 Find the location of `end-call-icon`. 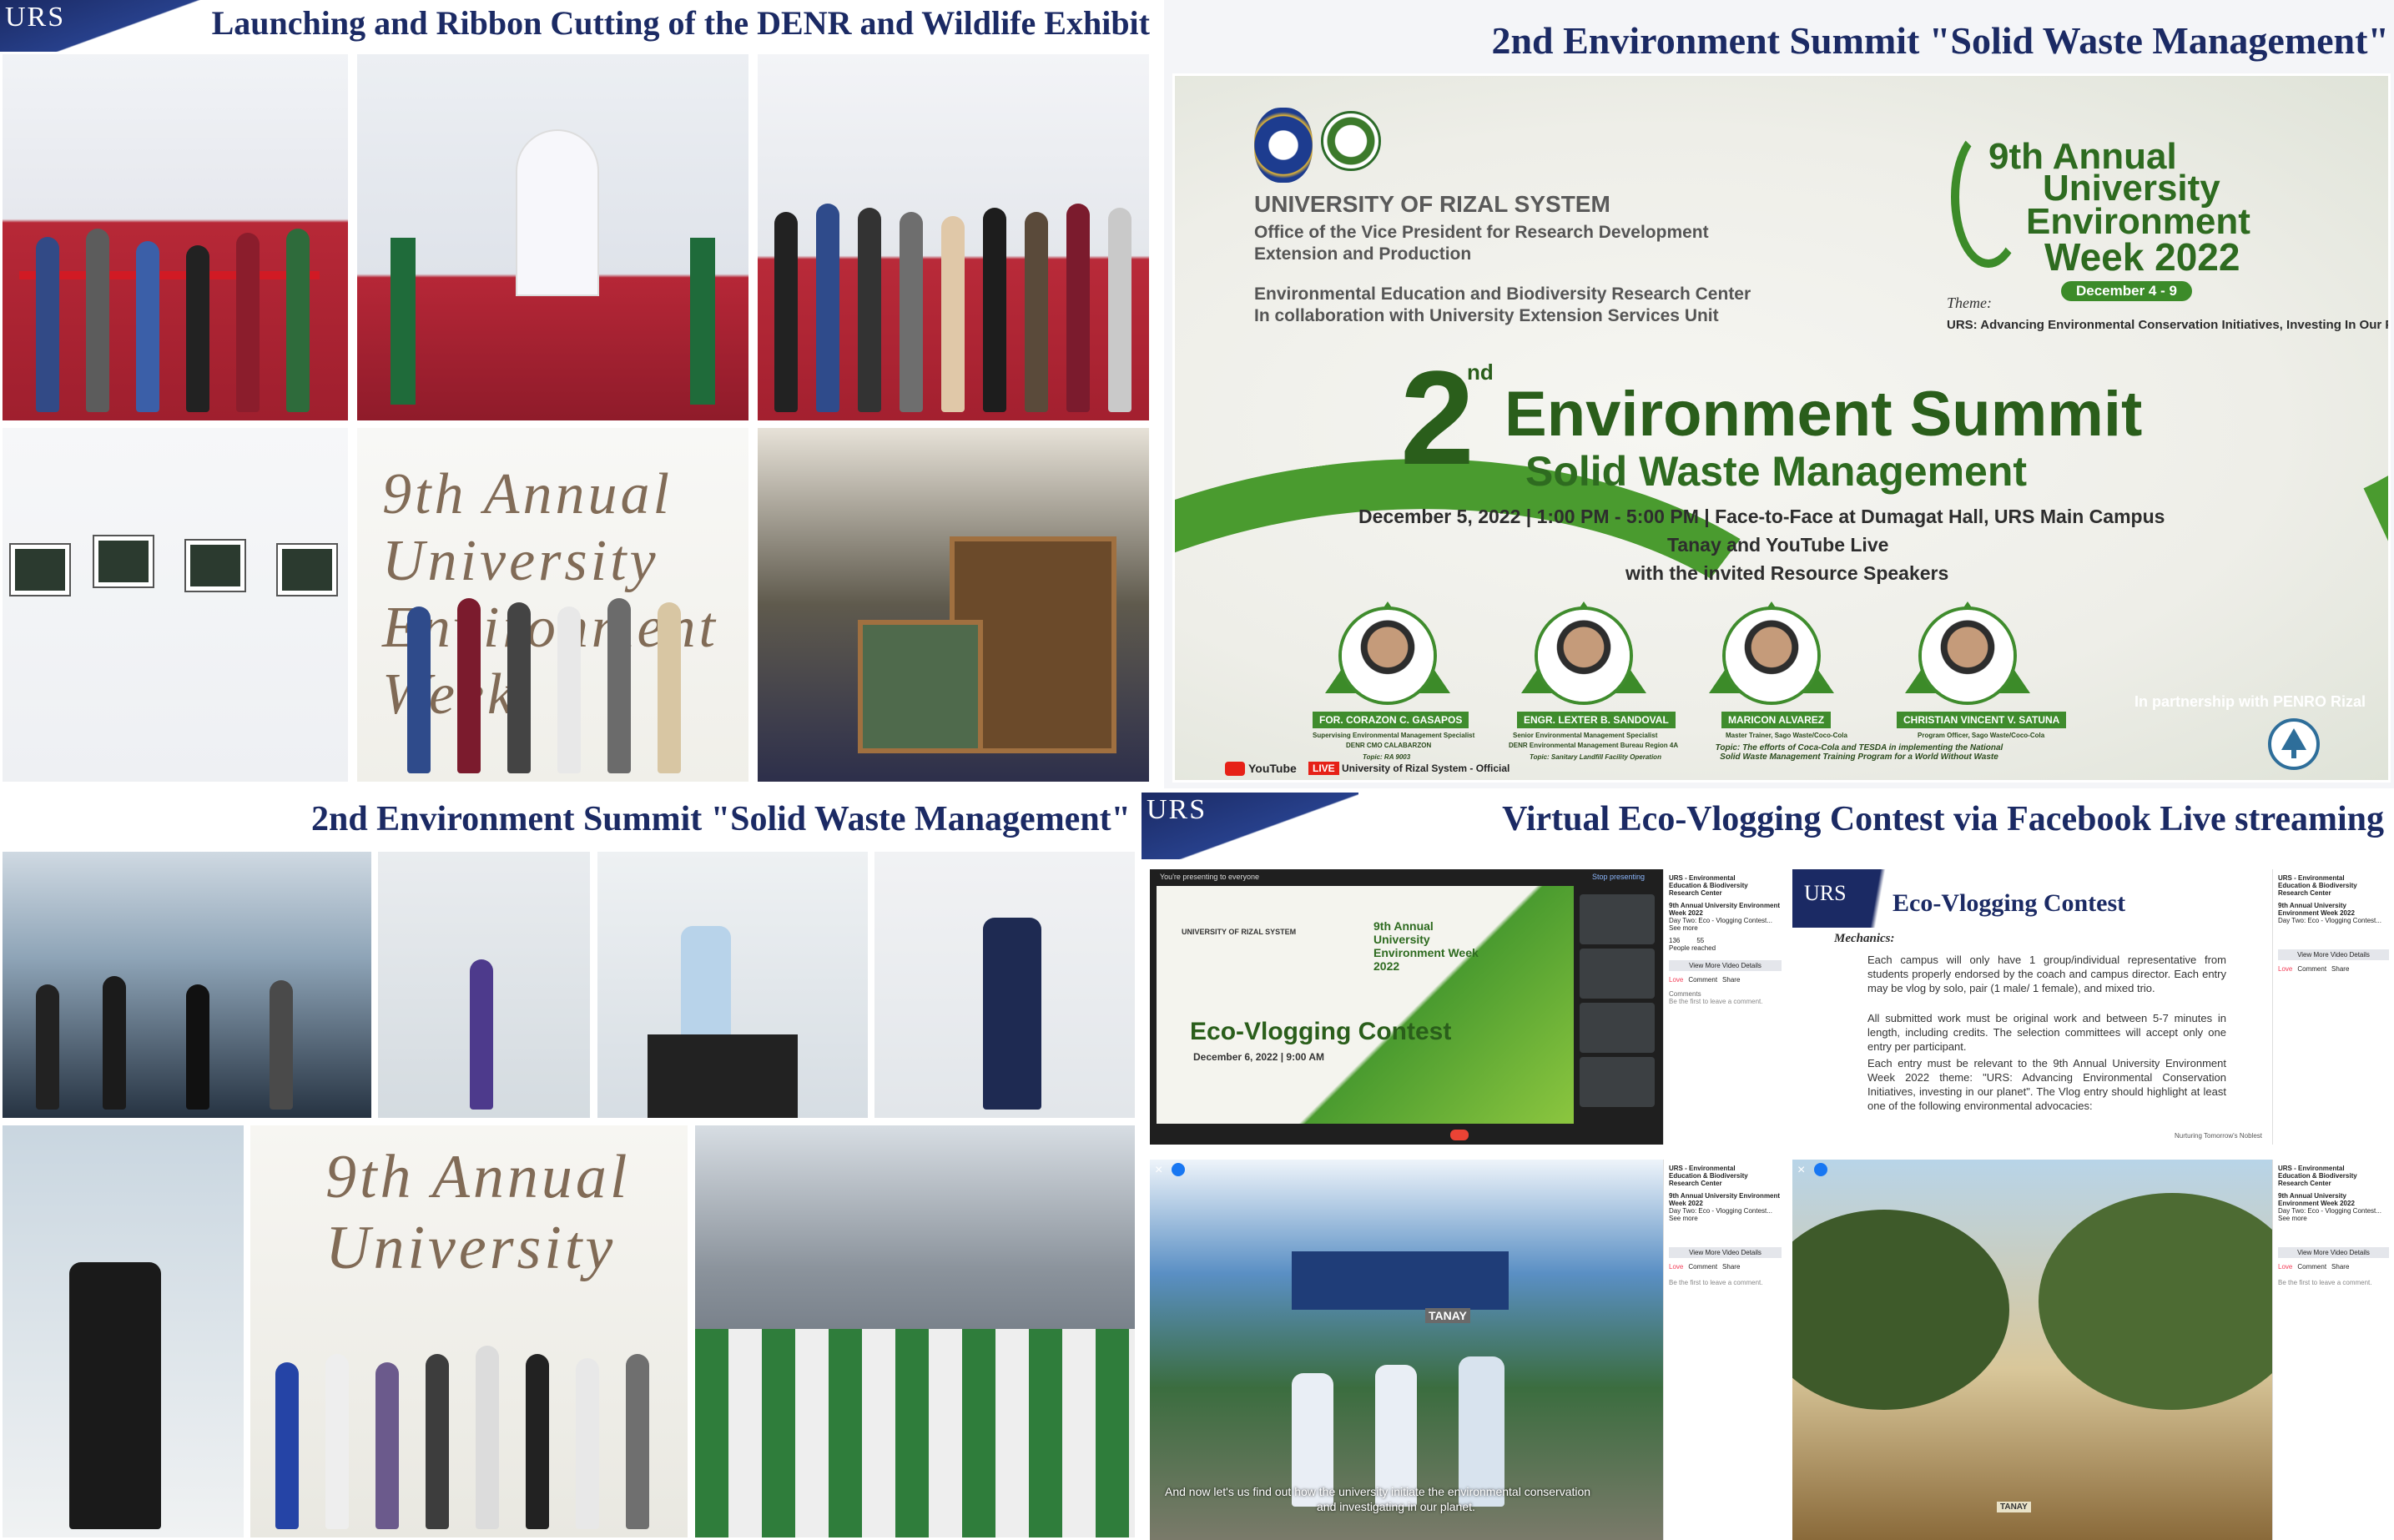

end-call-icon is located at coordinates (1459, 1135).